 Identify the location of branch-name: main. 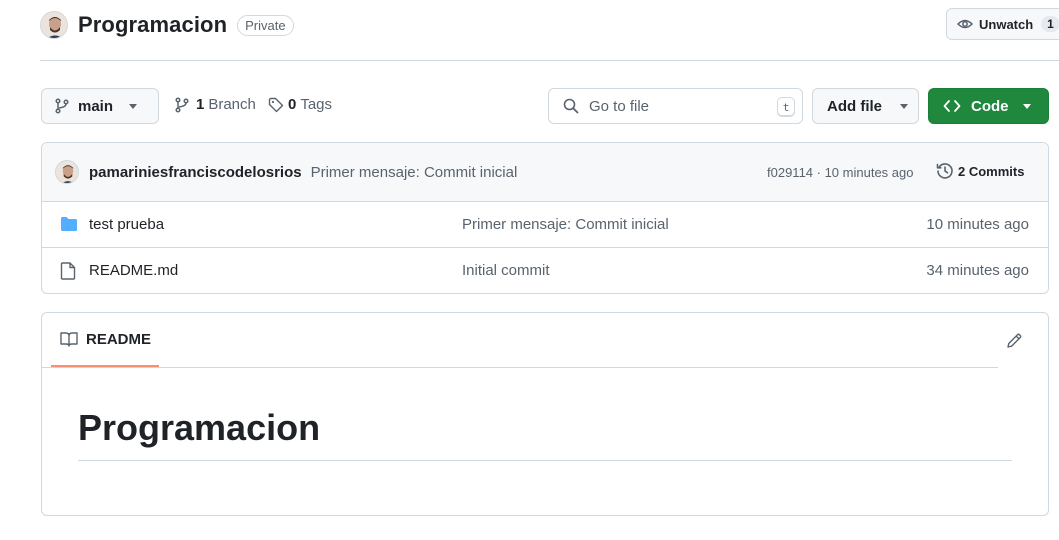
(96, 106).